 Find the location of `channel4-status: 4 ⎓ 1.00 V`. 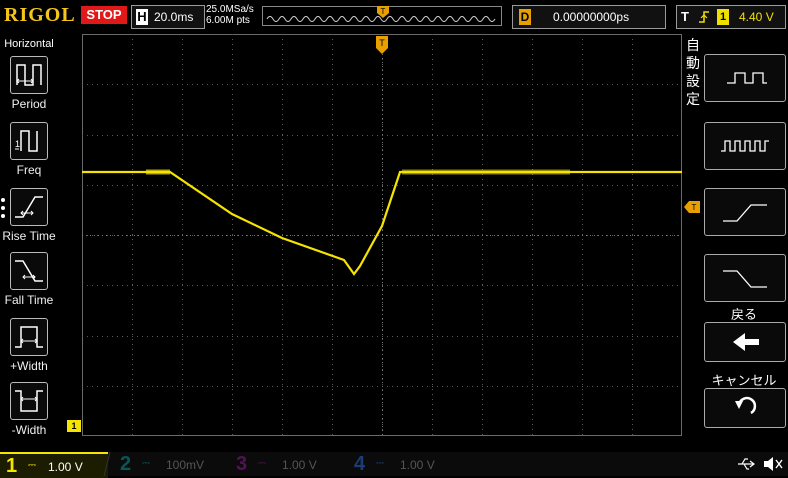

channel4-status: 4 ⎓ 1.00 V is located at coordinates (404, 464).